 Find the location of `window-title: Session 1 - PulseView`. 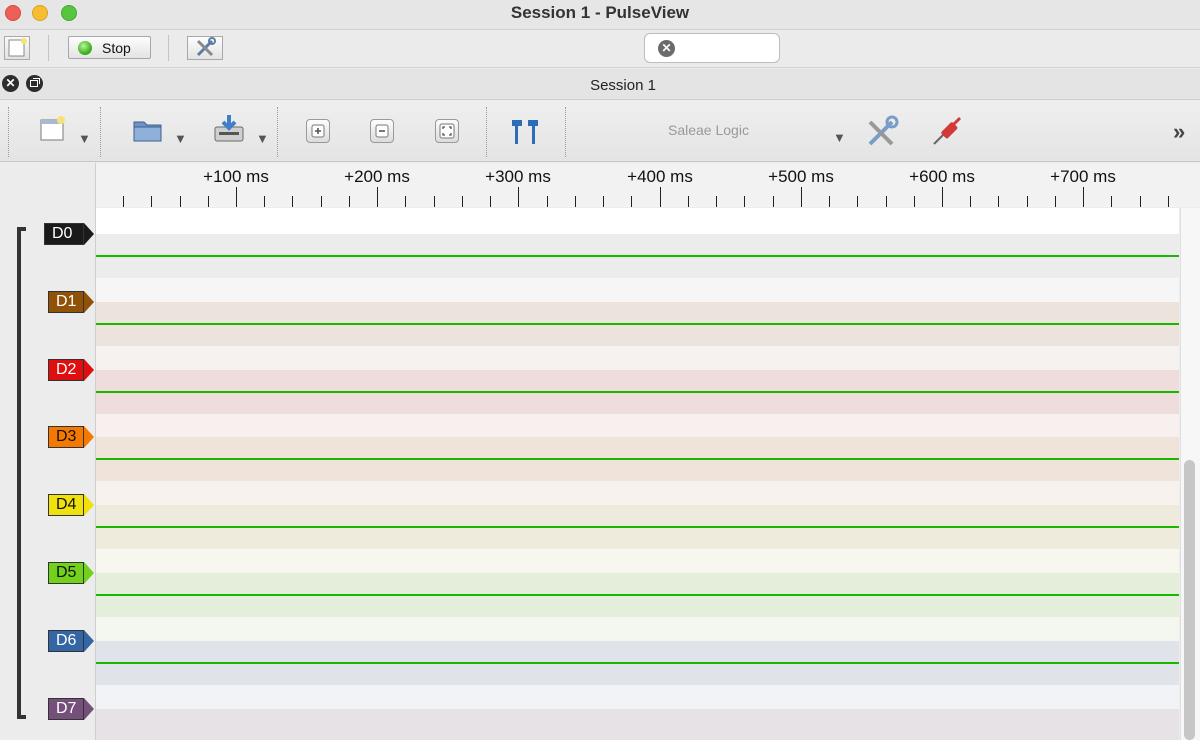

window-title: Session 1 - PulseView is located at coordinates (600, 12).